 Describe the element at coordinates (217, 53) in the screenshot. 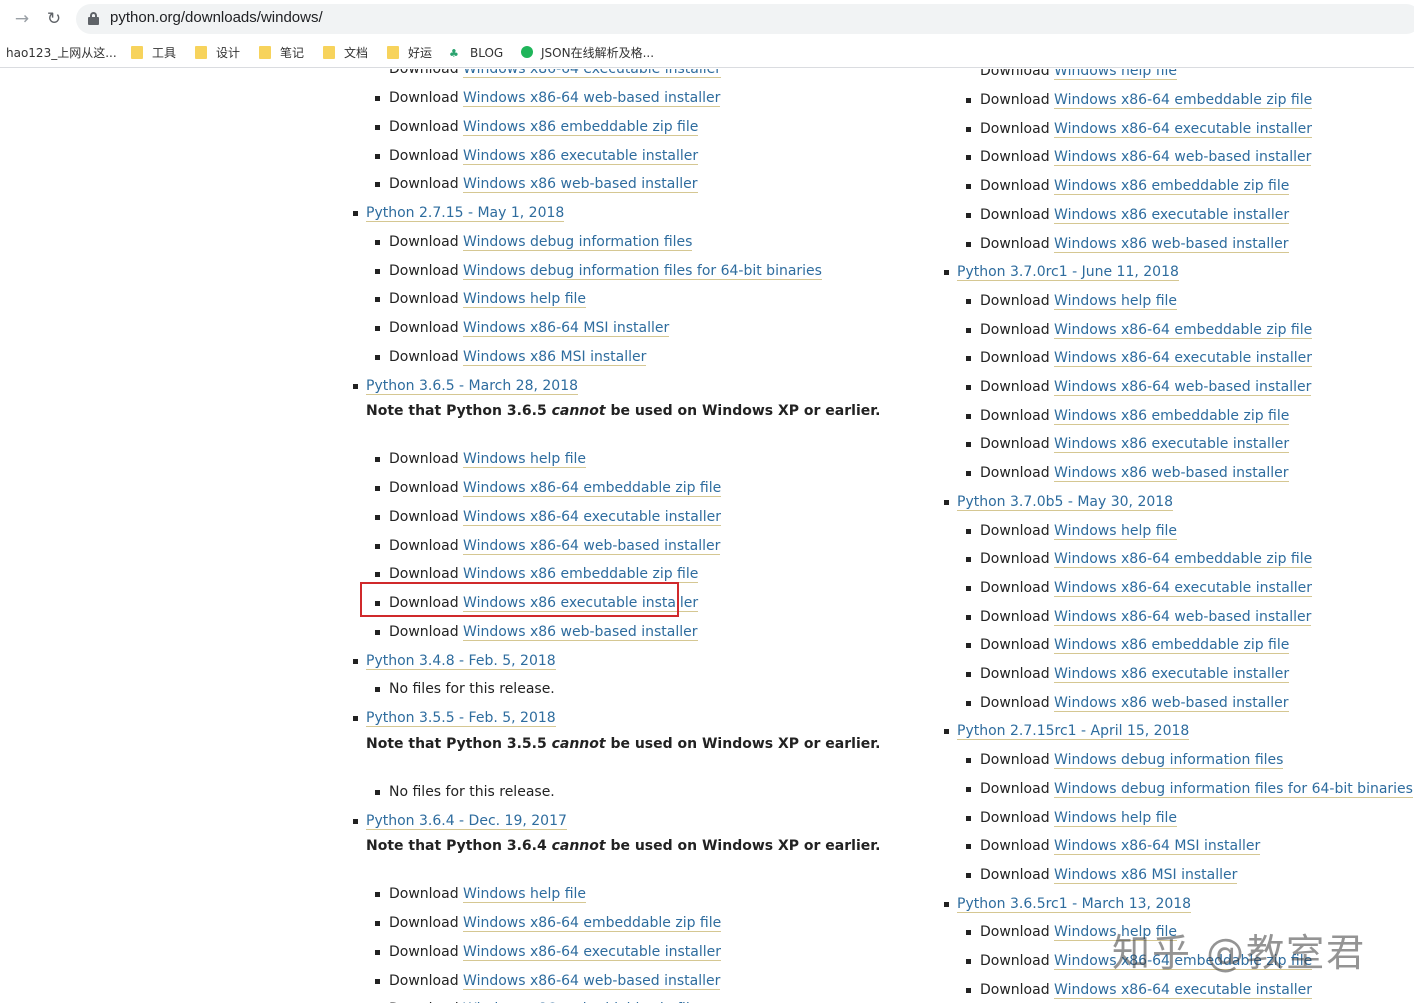

I see `bookmark-design: 设计` at that location.